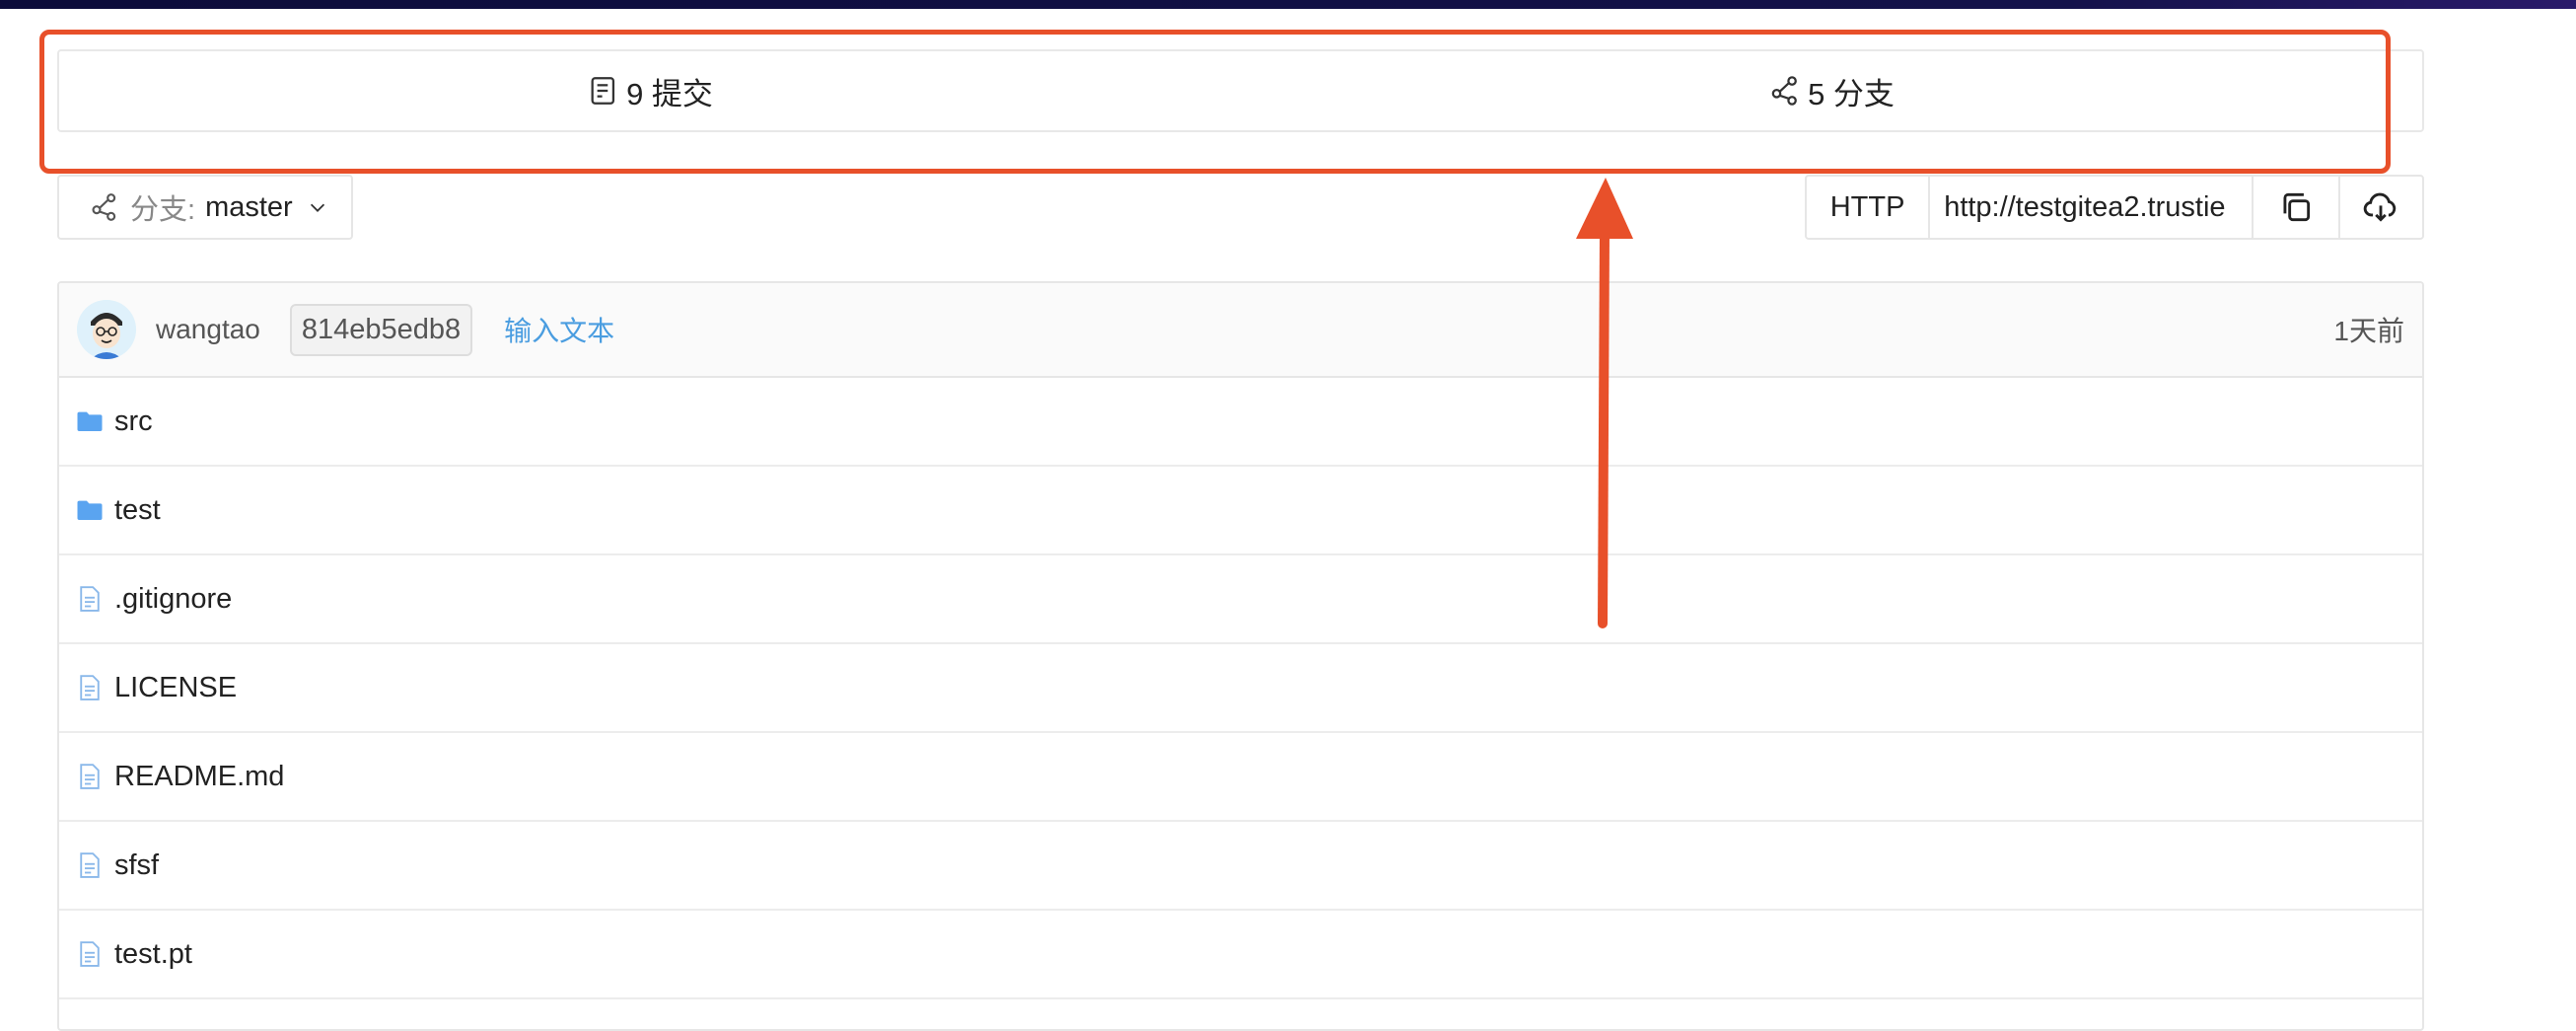 The width and height of the screenshot is (2576, 1031). Describe the element at coordinates (1240, 422) in the screenshot. I see `file-row-folder: src` at that location.